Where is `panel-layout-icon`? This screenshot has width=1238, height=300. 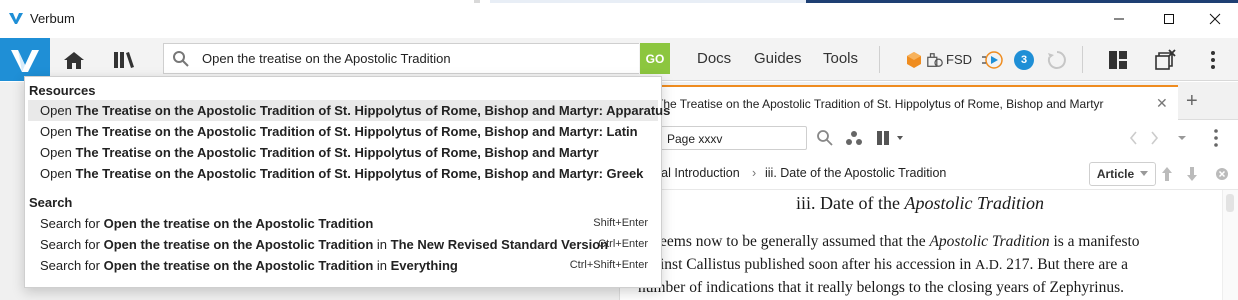 panel-layout-icon is located at coordinates (1118, 59).